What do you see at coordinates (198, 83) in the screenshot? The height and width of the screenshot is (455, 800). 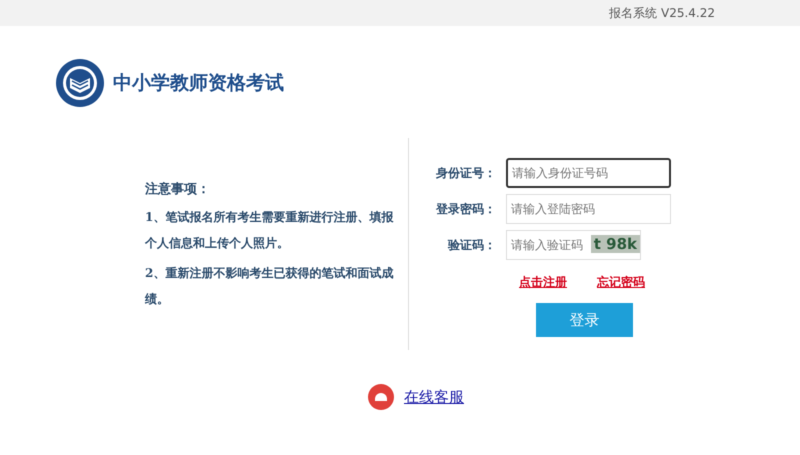 I see `site-title: 中小学教师资格考试` at bounding box center [198, 83].